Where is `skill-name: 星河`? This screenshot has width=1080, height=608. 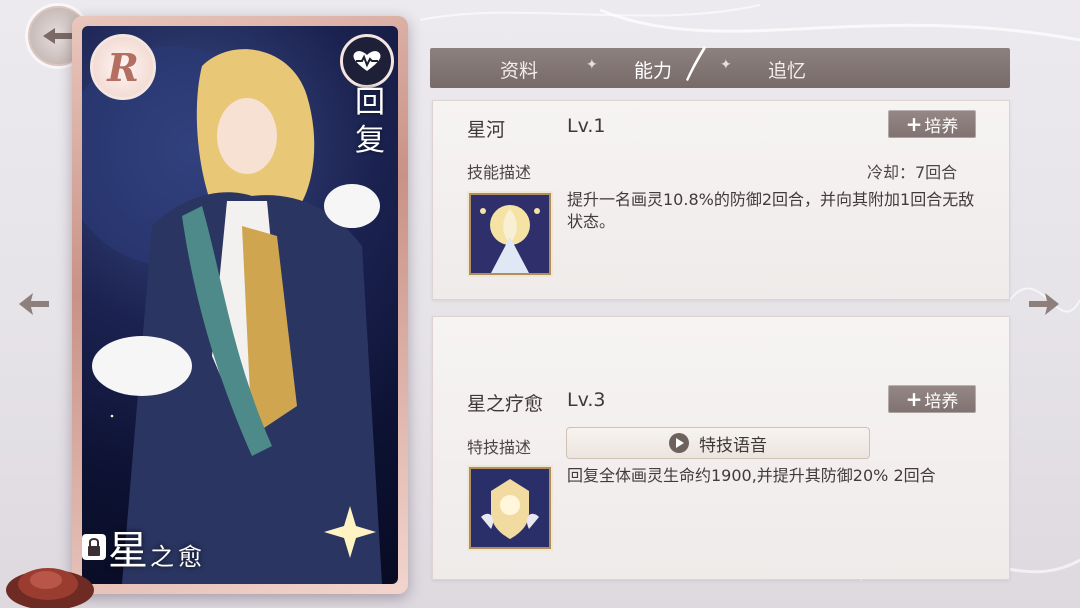
skill-name: 星河 is located at coordinates (486, 130).